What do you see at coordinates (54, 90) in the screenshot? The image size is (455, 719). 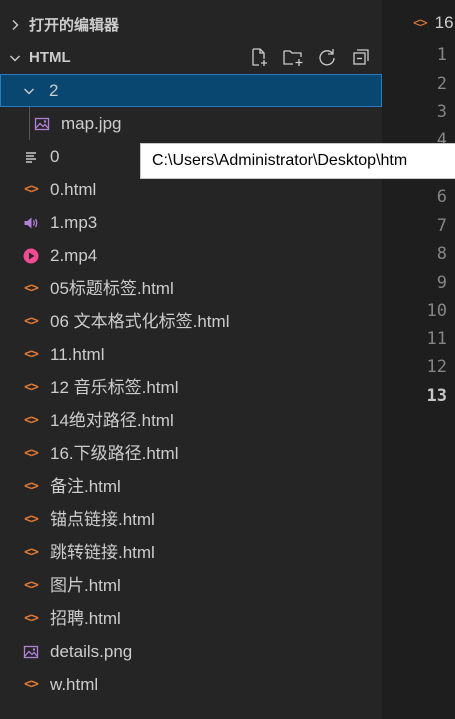 I see `tree-item-label: 2` at bounding box center [54, 90].